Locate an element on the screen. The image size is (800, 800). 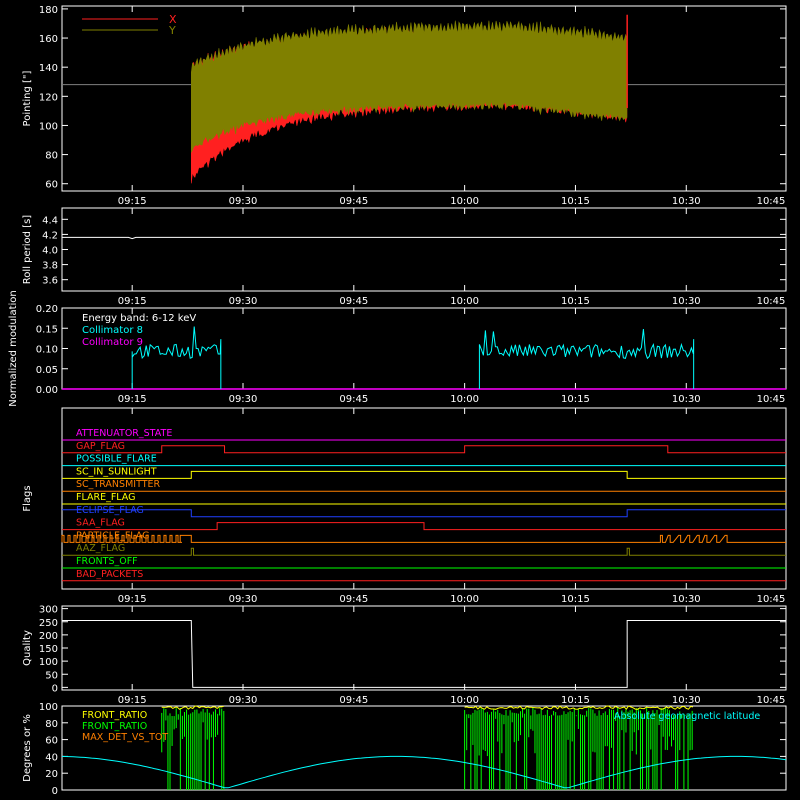
y-axis-label: Roll period [s] is located at coordinates (27, 249).